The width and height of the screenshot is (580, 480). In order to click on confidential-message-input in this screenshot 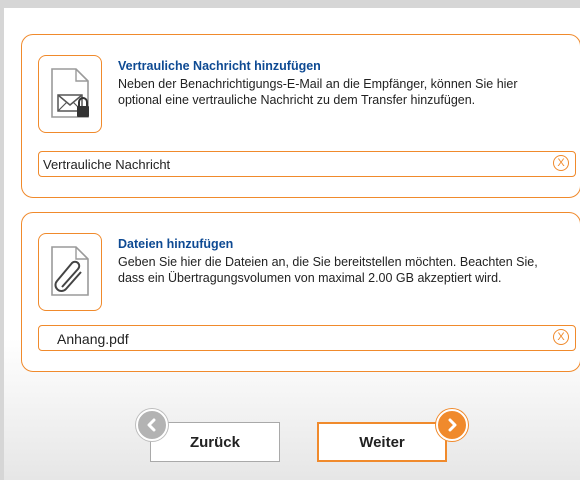, I will do `click(292, 164)`.